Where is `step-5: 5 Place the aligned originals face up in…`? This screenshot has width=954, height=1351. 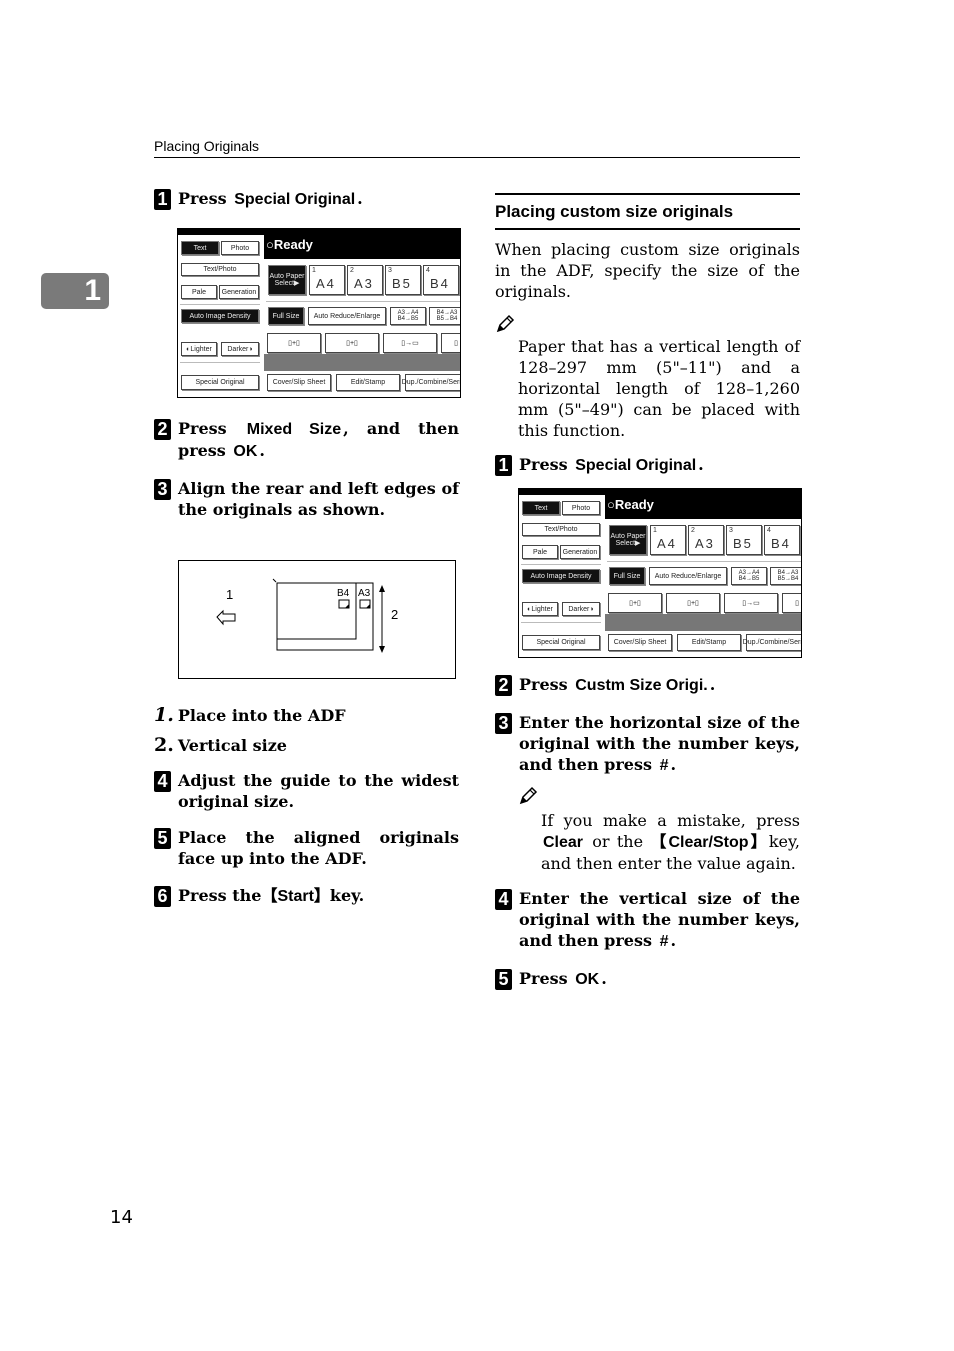
step-5: 5 Place the aligned originals face up in… is located at coordinates (306, 848).